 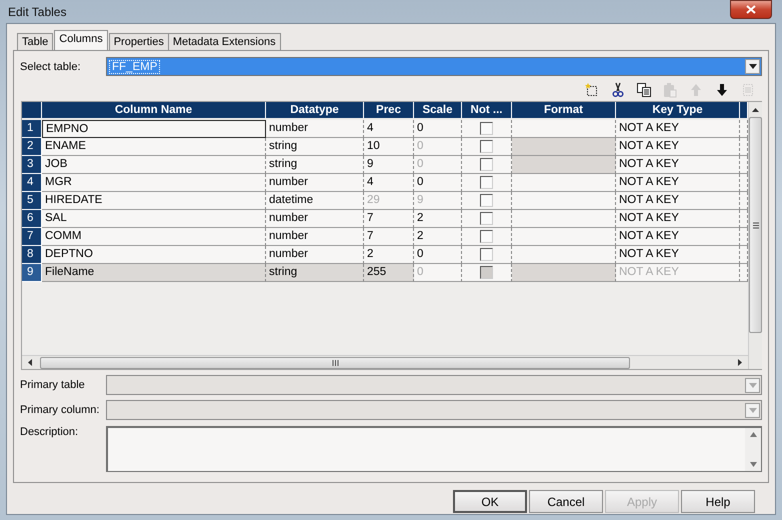 What do you see at coordinates (32, 201) in the screenshot?
I see `row-number: 5` at bounding box center [32, 201].